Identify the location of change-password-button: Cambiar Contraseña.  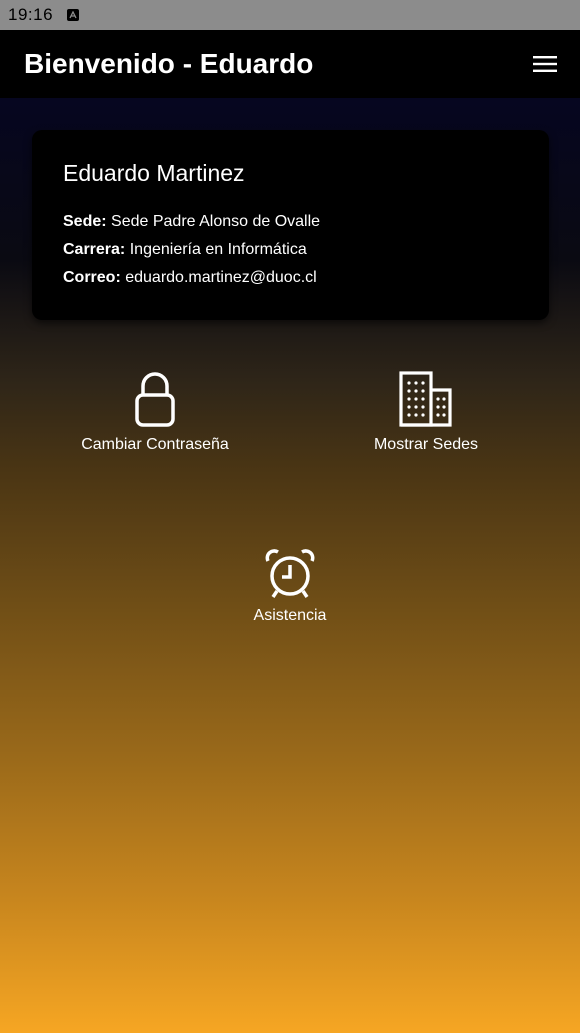
(155, 412).